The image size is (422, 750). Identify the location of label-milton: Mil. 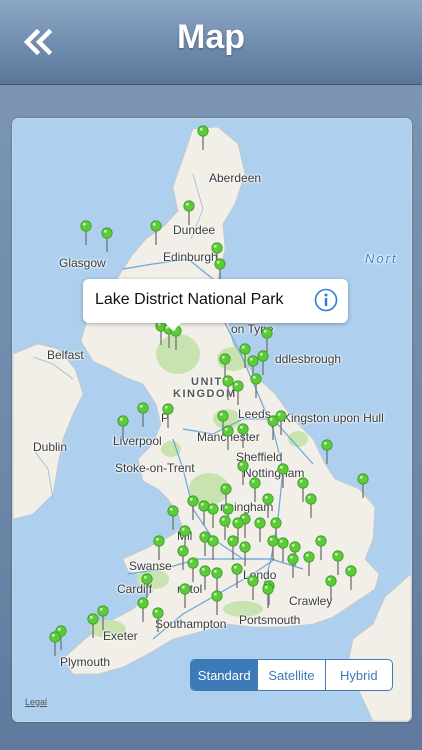
(185, 536).